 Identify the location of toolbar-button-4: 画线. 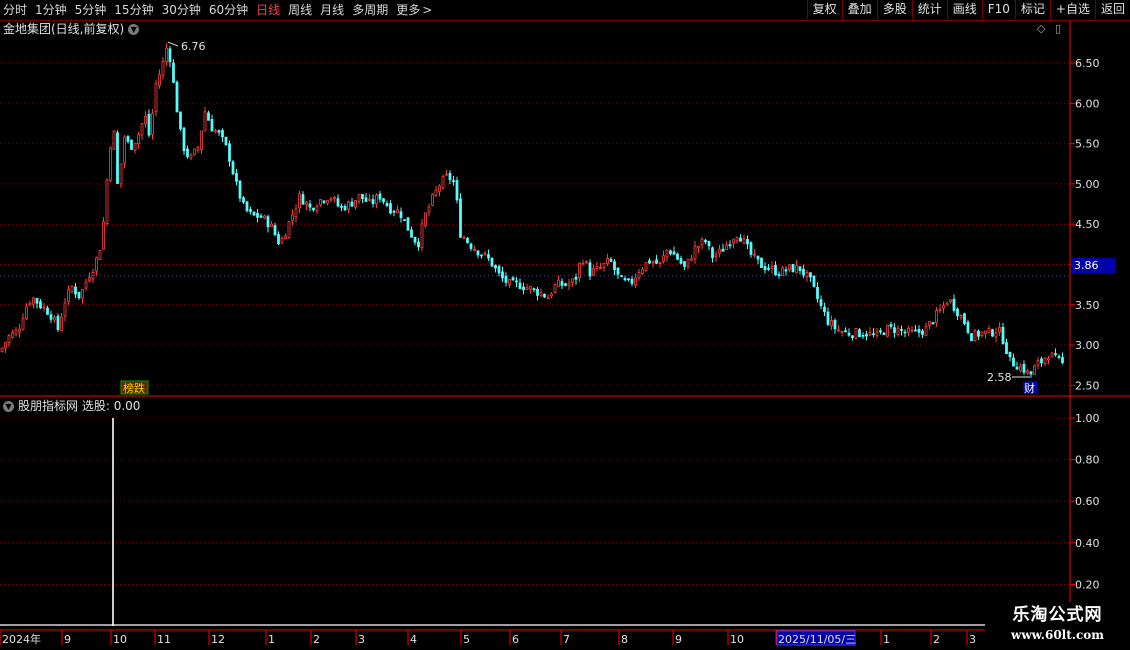
(964, 9).